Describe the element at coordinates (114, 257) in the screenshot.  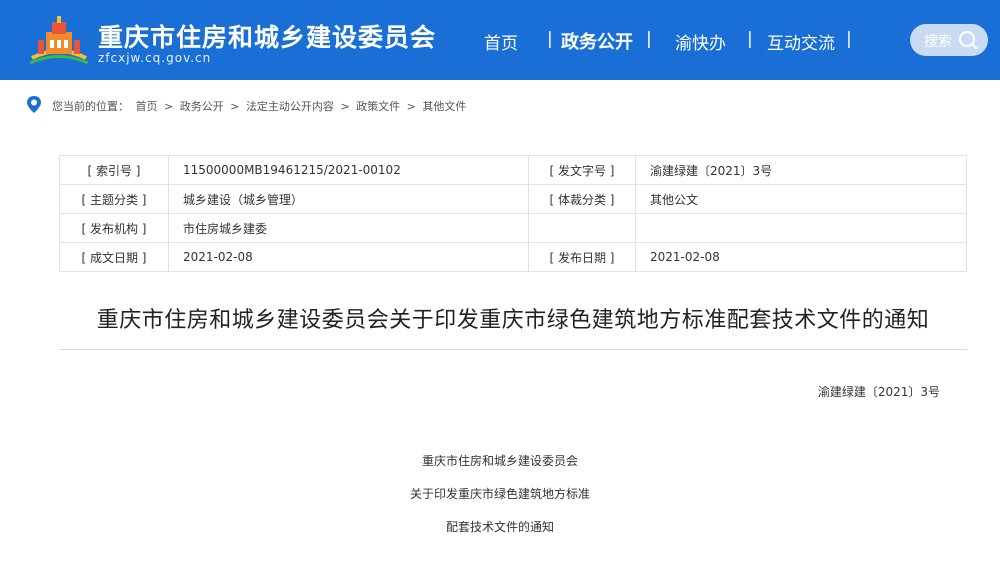
I see `written-date-label: [ 成文日期 ]` at that location.